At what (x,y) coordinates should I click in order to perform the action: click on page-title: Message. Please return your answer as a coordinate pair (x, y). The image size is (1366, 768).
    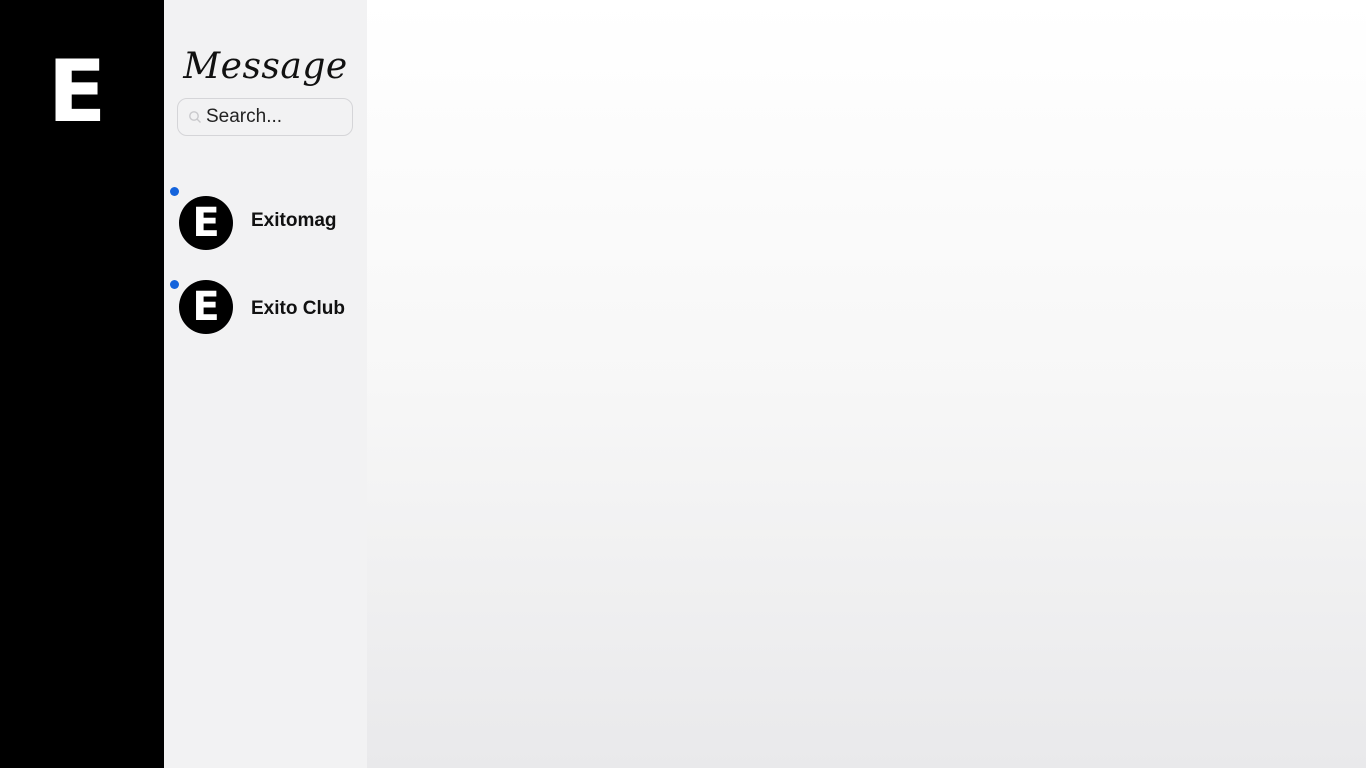
    Looking at the image, I should click on (265, 66).